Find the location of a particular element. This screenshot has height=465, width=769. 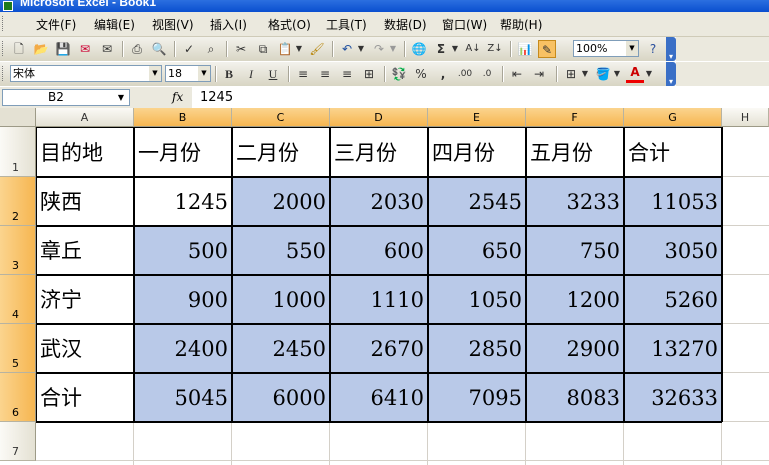

menu-edit: 编辑(E) is located at coordinates (114, 24).